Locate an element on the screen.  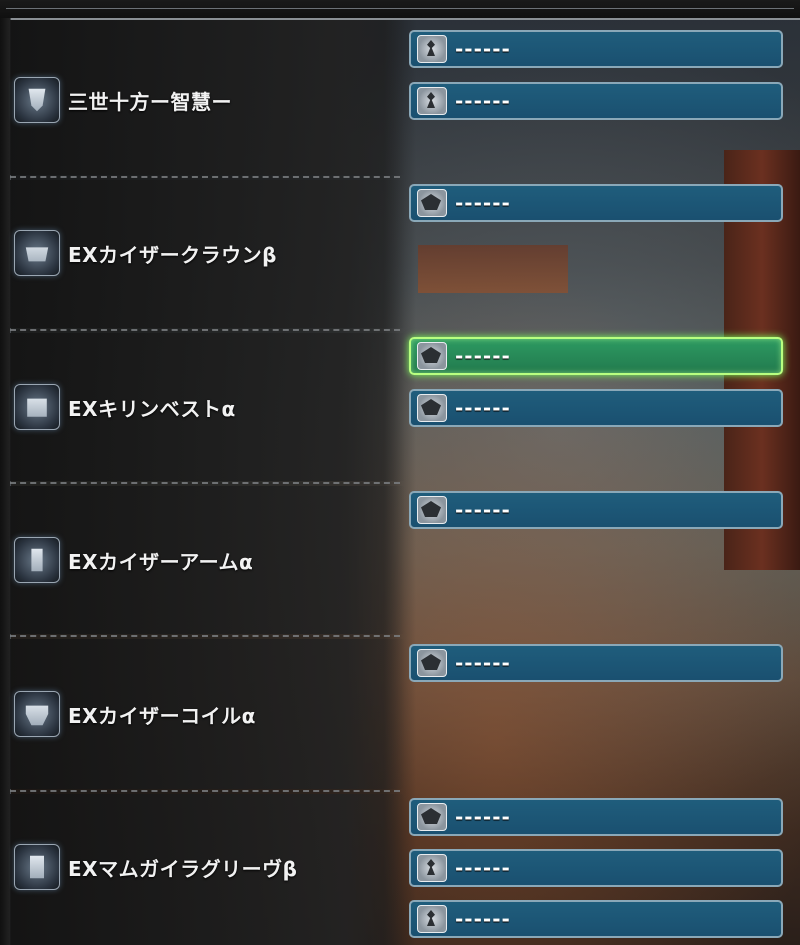
top-frame is located at coordinates (400, 10).